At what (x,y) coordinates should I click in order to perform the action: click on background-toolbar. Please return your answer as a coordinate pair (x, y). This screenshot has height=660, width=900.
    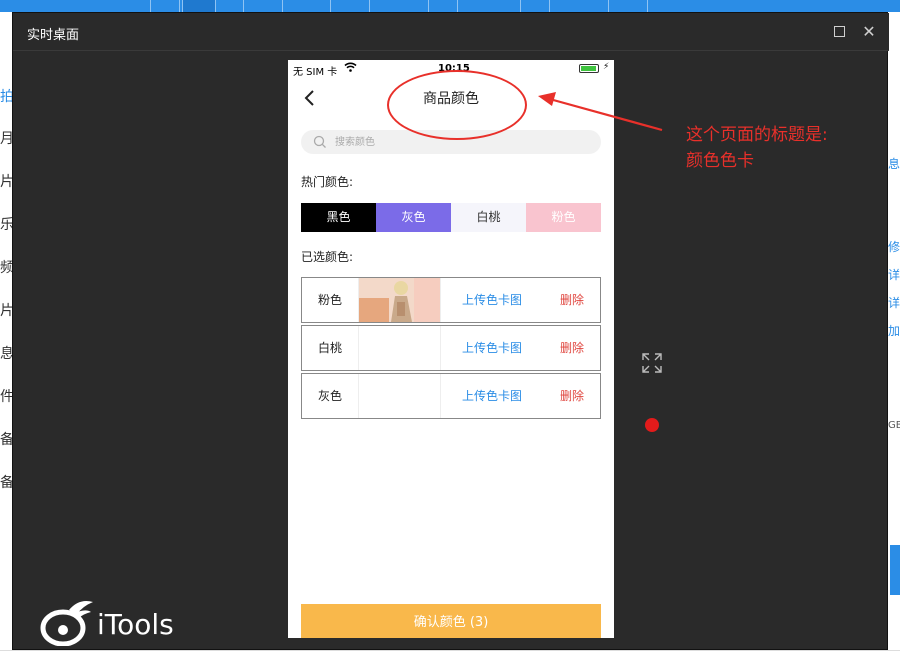
    Looking at the image, I should click on (450, 6).